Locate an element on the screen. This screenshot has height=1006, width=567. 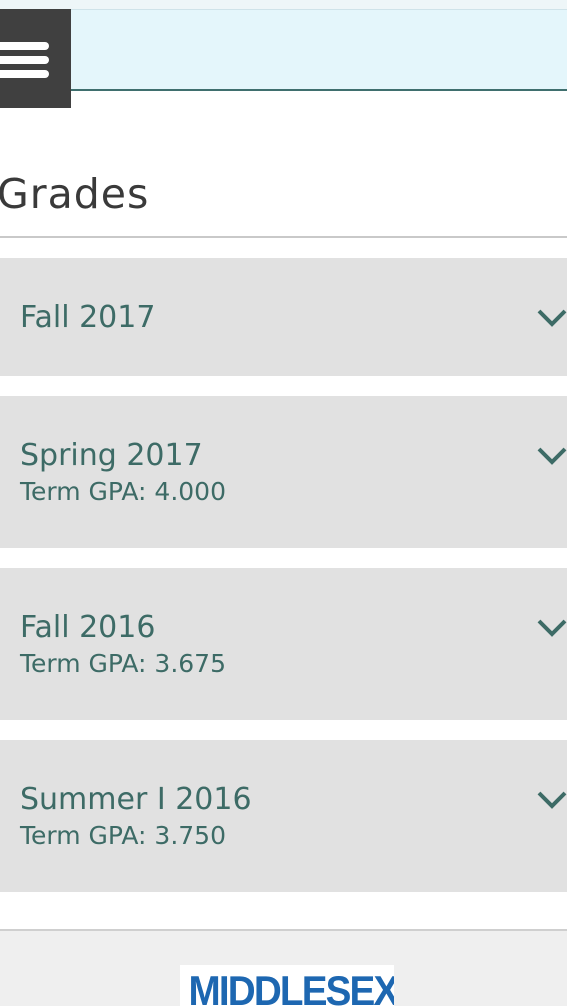
term-name: Fall 2017 is located at coordinates (88, 317).